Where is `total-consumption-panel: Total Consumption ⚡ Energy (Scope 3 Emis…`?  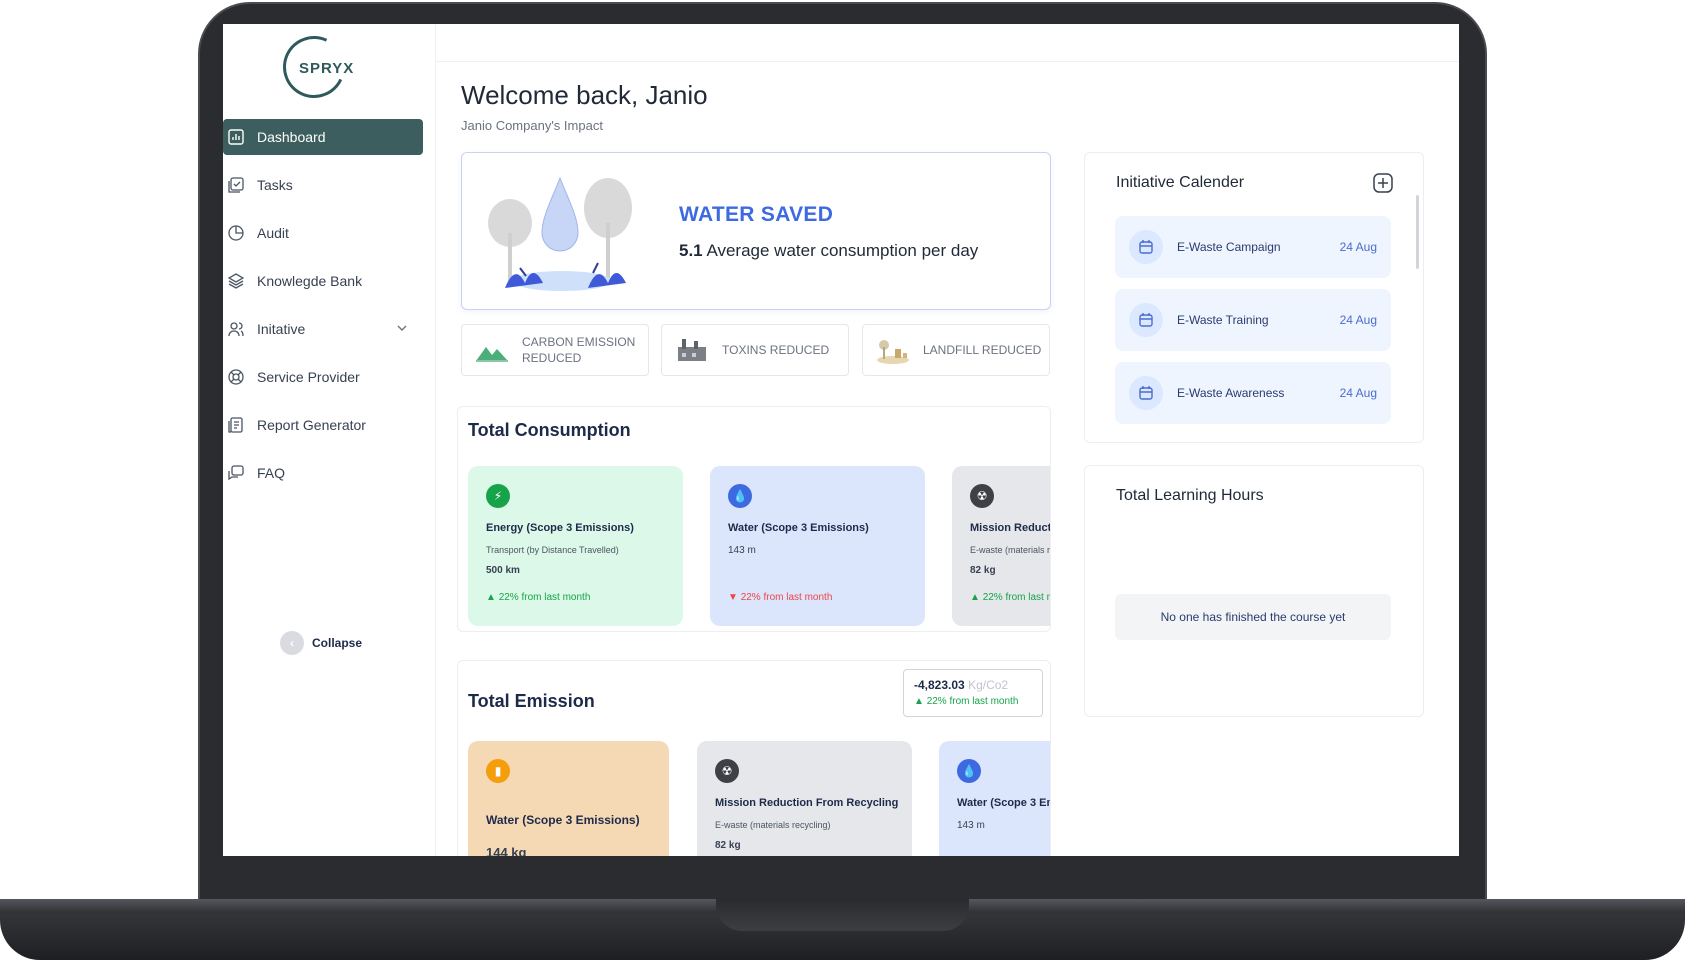
total-consumption-panel: Total Consumption ⚡ Energy (Scope 3 Emis… is located at coordinates (754, 519).